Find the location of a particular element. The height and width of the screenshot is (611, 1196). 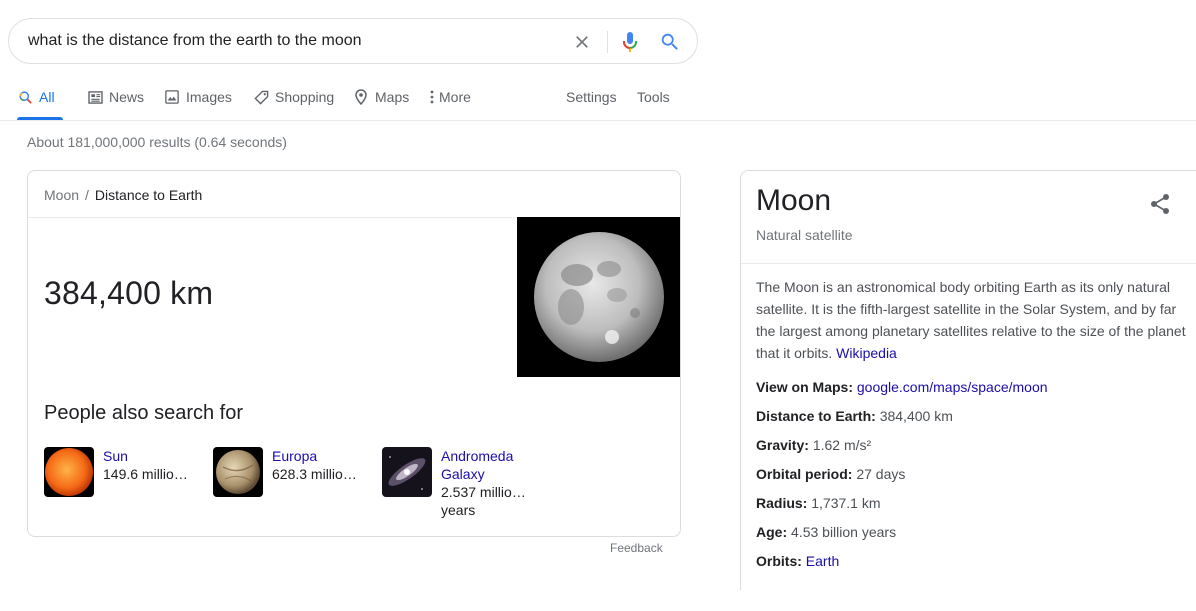

tab-news: News is located at coordinates (115, 102).